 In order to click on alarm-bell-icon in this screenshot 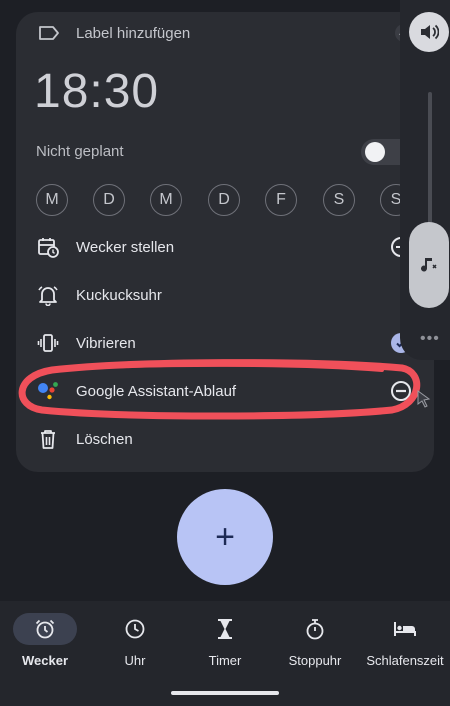, I will do `click(48, 295)`.